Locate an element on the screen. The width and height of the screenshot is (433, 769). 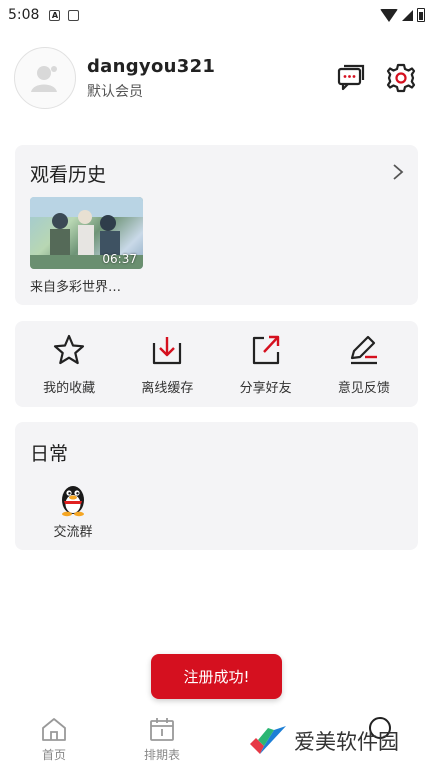
watermark-text: 爱美软件园 is located at coordinates (346, 742).